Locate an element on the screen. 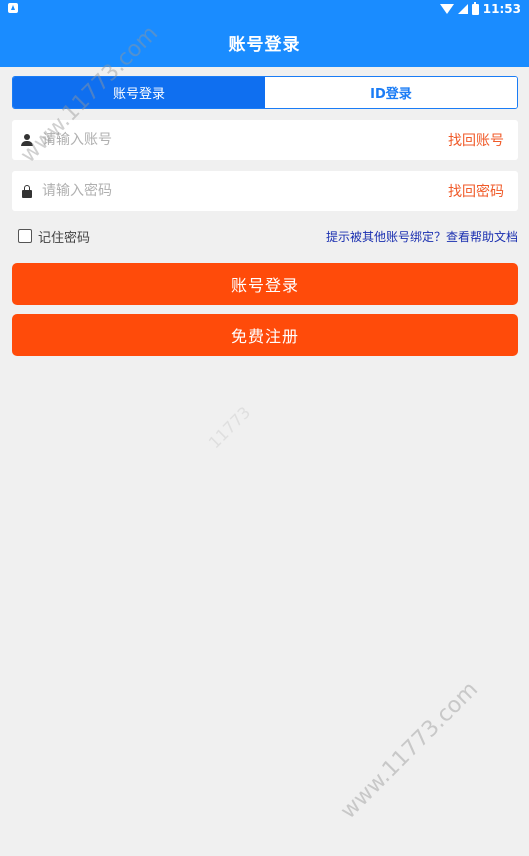  status-bar: 11:53 is located at coordinates (264, 9).